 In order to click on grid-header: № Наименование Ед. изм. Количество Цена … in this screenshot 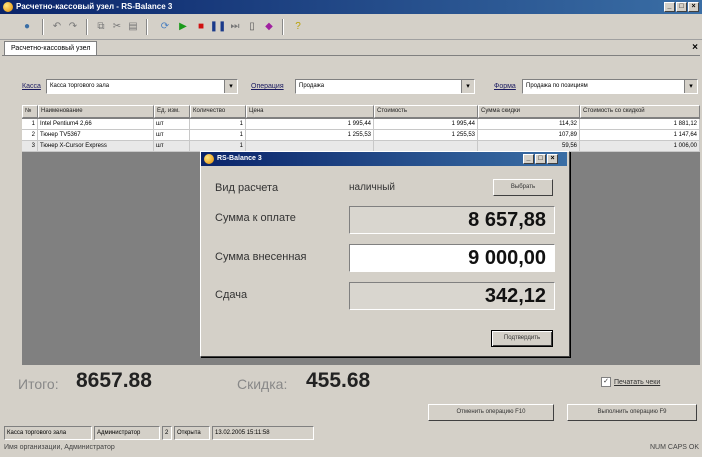, I will do `click(361, 111)`.